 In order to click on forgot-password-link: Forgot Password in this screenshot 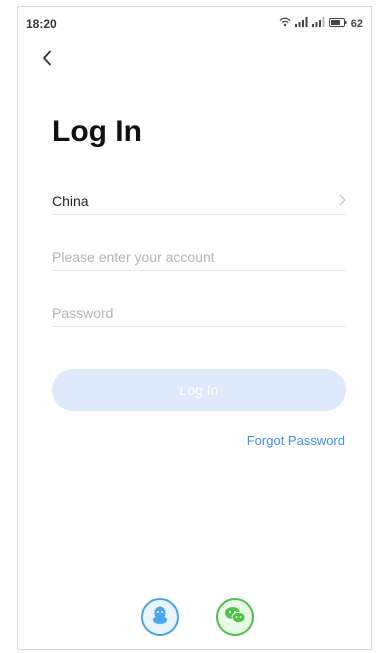, I will do `click(296, 440)`.